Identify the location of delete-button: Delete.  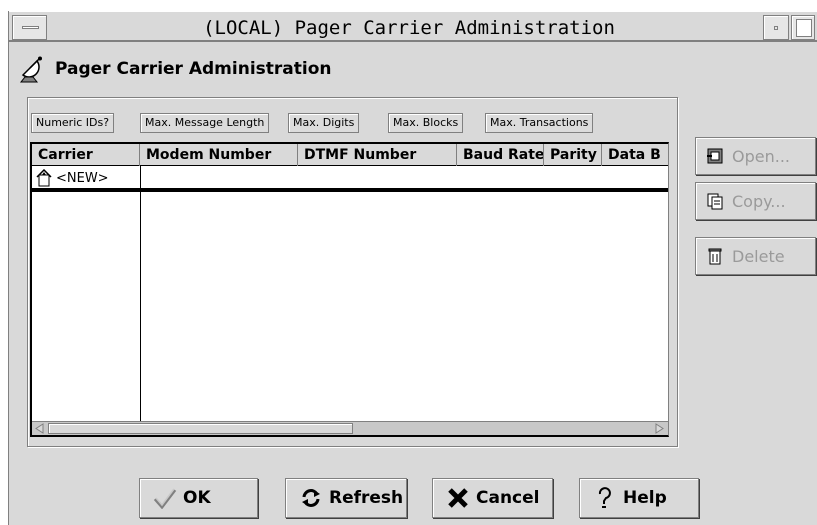
(755, 256).